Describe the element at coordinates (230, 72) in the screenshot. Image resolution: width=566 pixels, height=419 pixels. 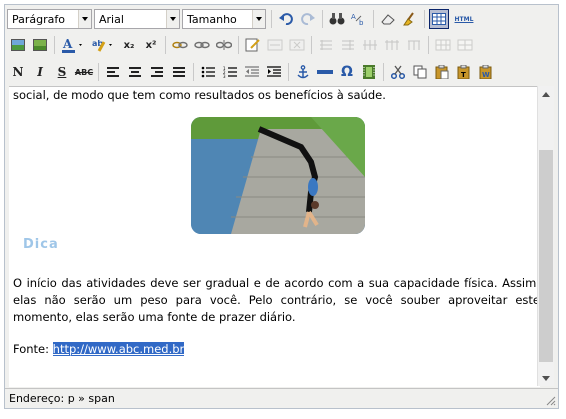
I see `numbered-list-button: 123` at that location.